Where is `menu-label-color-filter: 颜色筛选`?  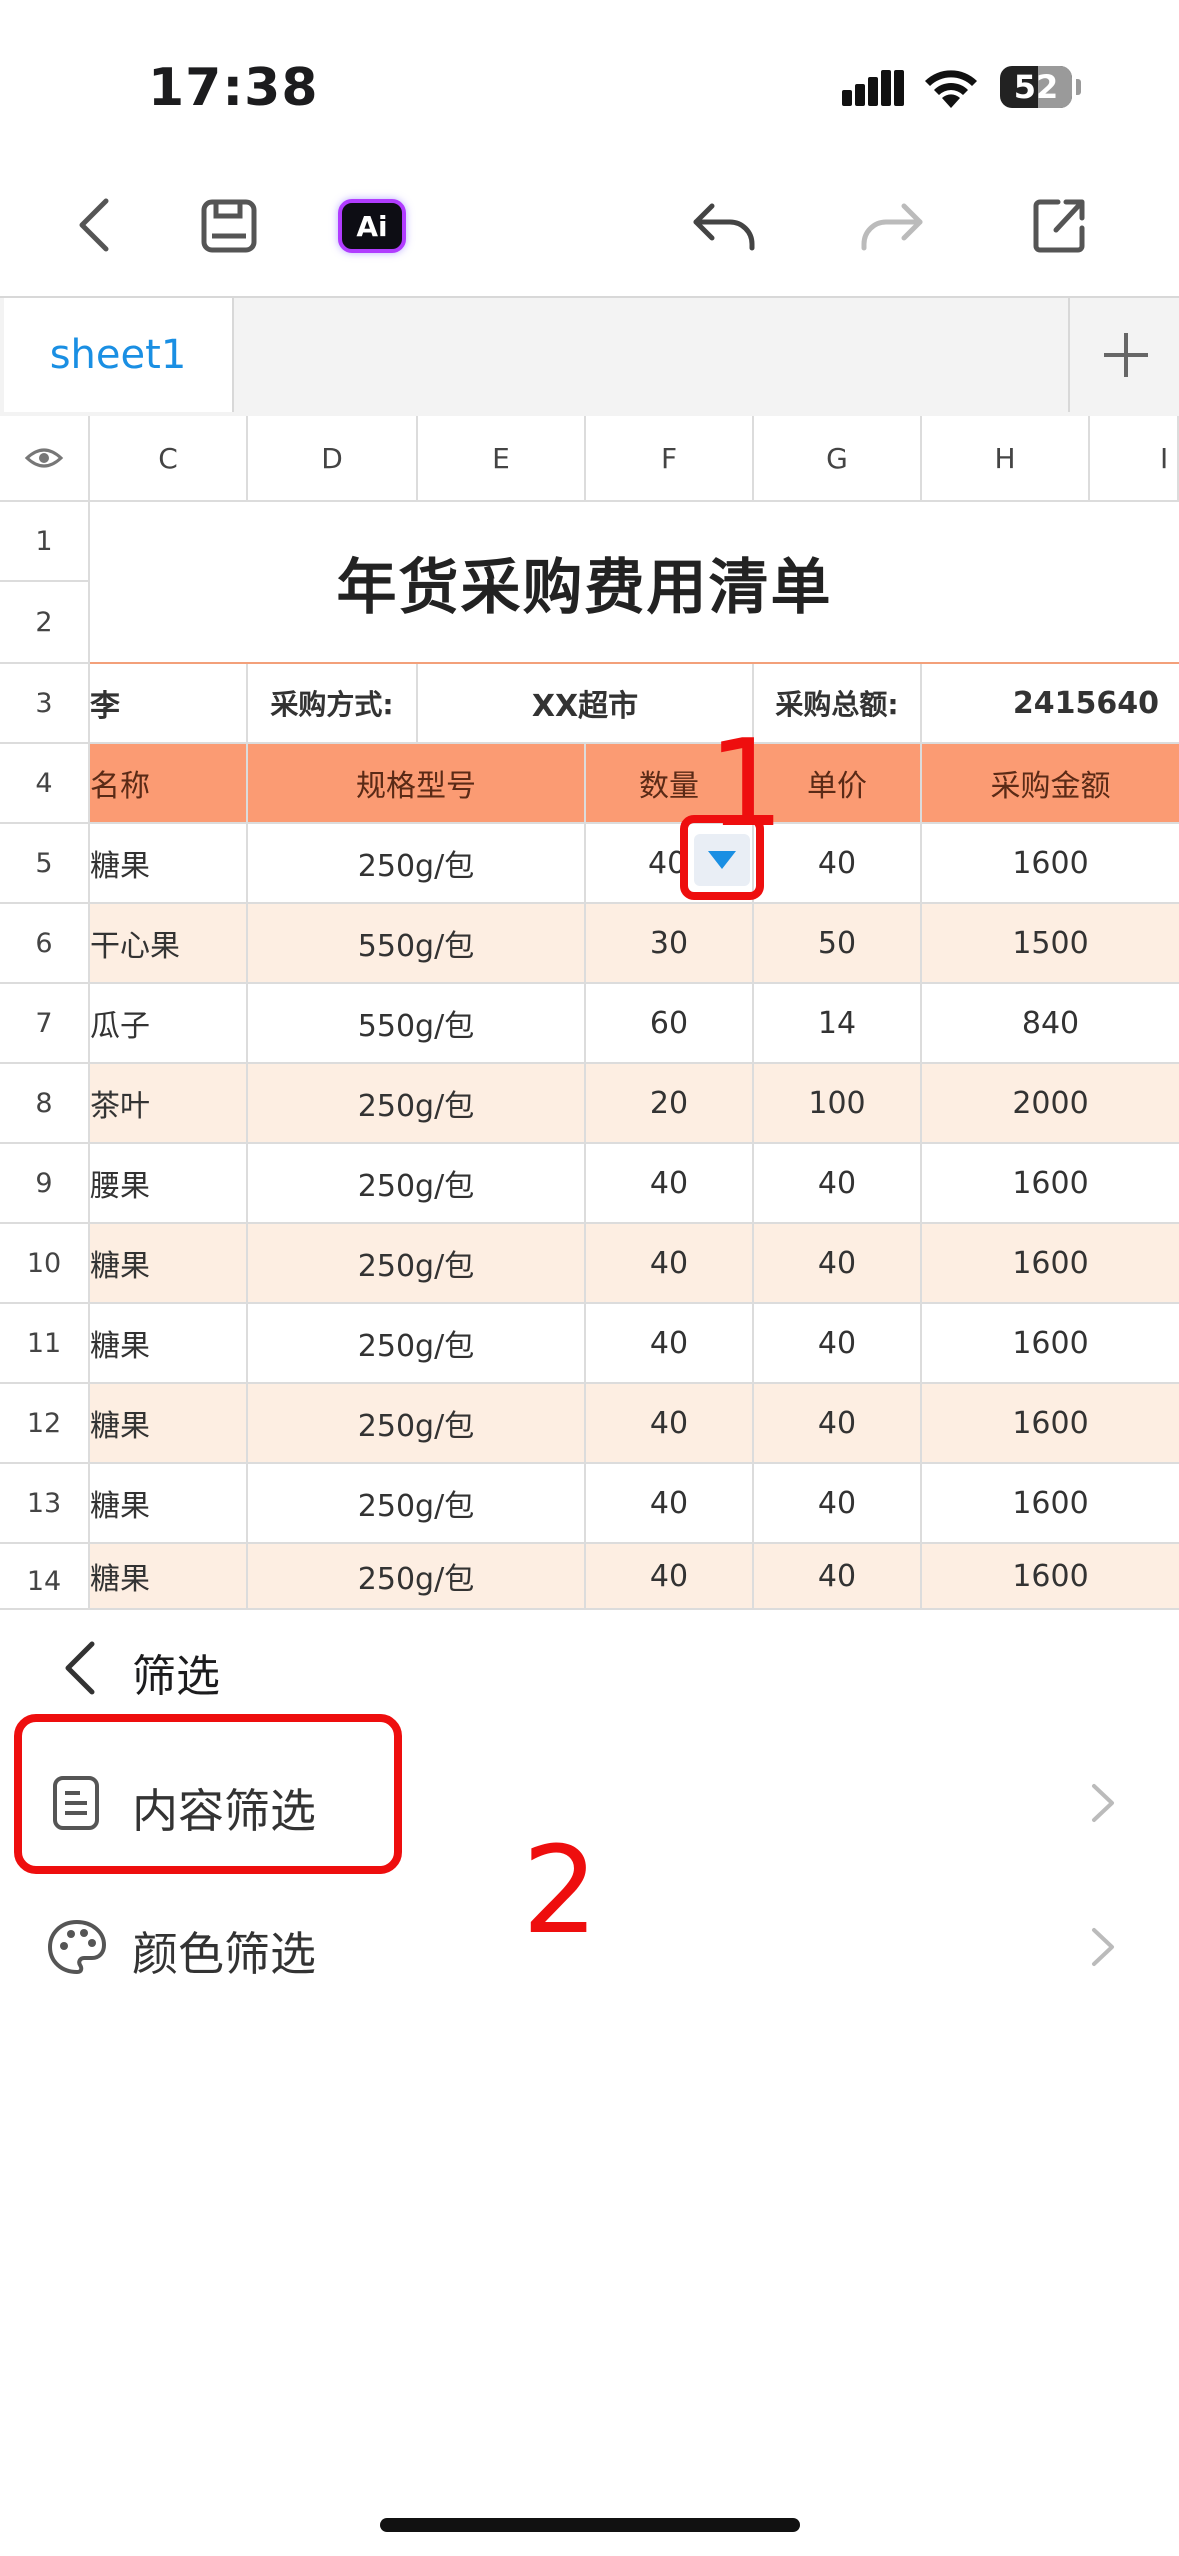
menu-label-color-filter: 颜色筛选 is located at coordinates (224, 1954).